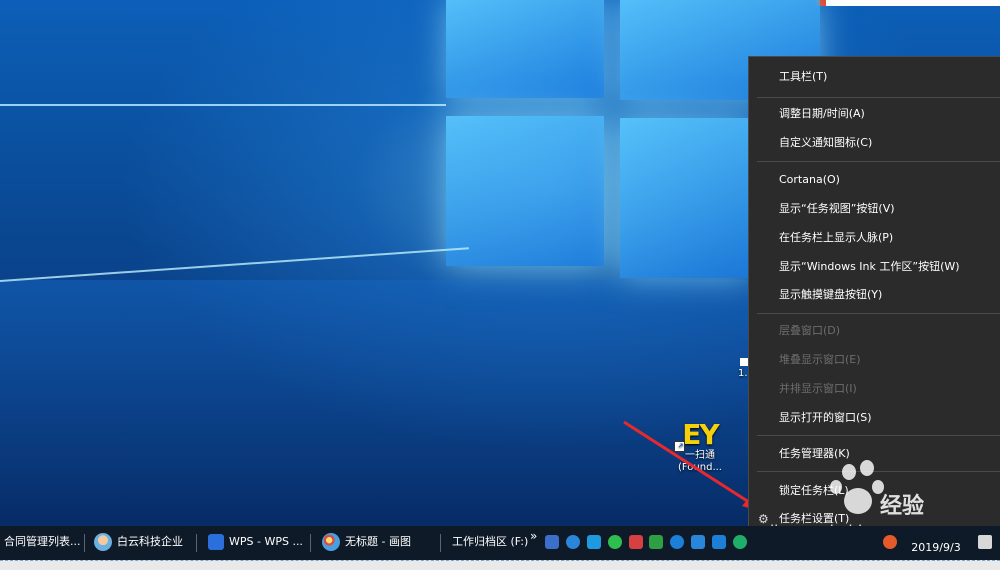 The width and height of the screenshot is (1000, 570). I want to click on logo-pane-bottom-left, so click(525, 191).